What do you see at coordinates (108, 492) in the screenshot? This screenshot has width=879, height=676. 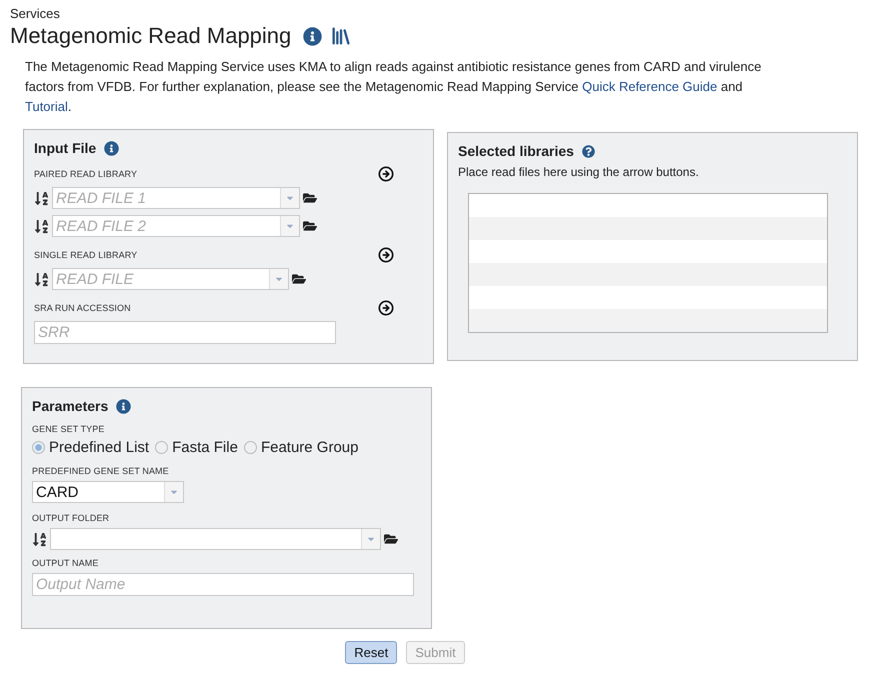 I see `select-field: CARD` at bounding box center [108, 492].